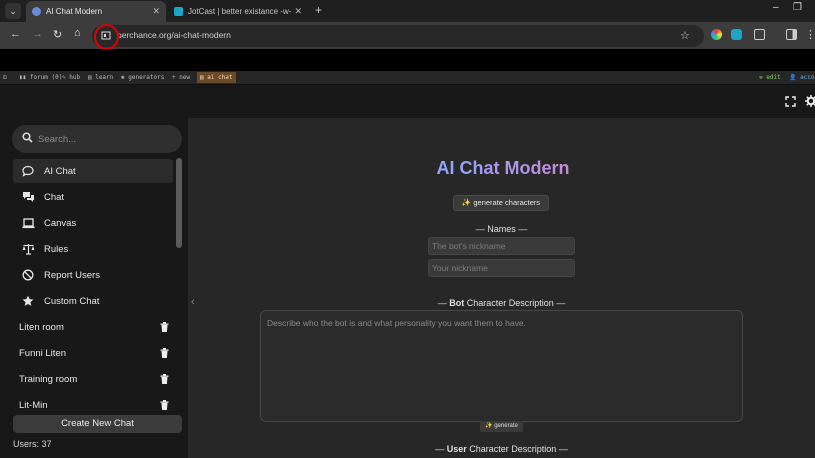  Describe the element at coordinates (28, 301) in the screenshot. I see `star-icon` at that location.